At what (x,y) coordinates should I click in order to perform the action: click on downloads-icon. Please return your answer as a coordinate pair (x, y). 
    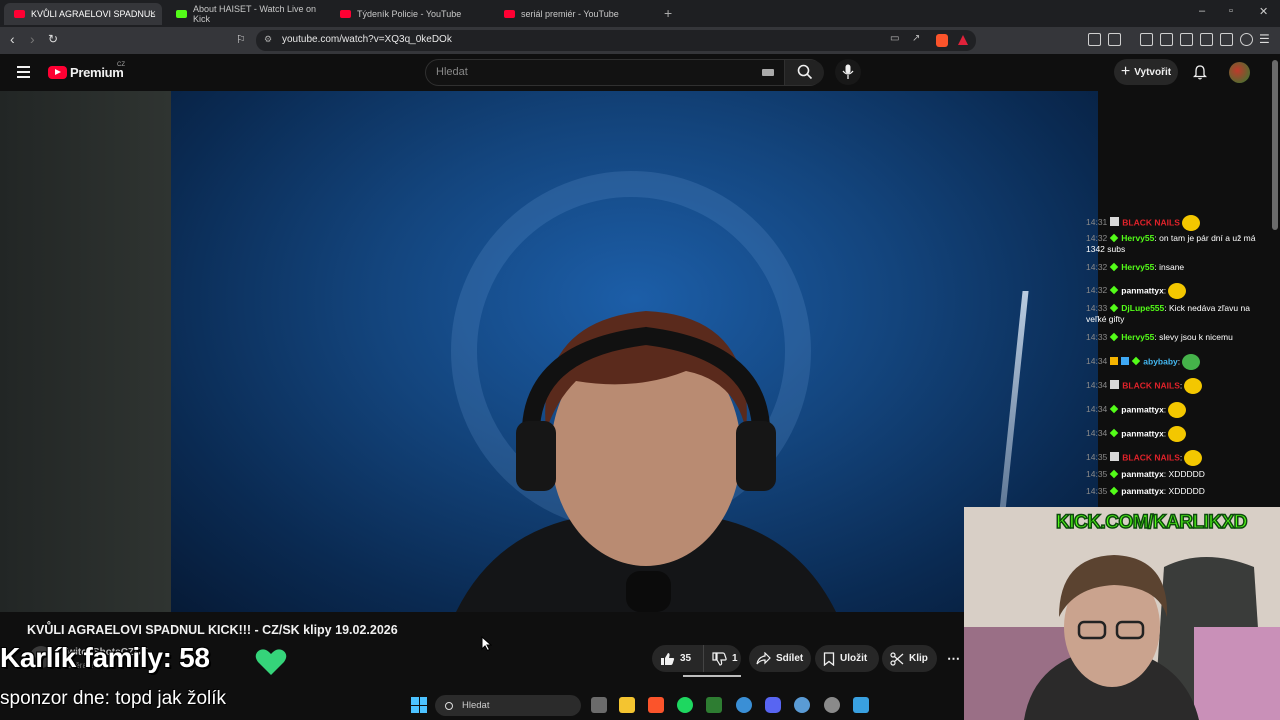
    Looking at the image, I should click on (1146, 39).